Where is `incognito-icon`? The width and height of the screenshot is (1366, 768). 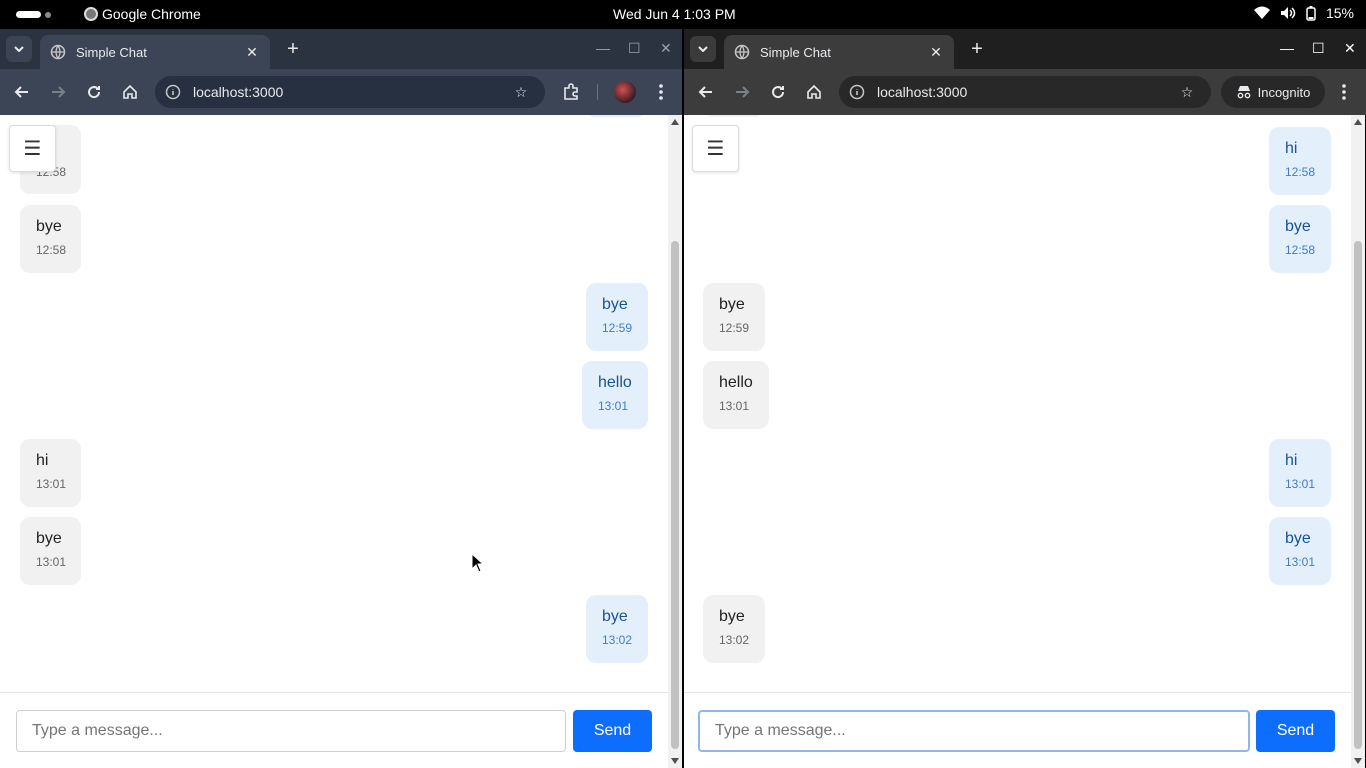 incognito-icon is located at coordinates (1244, 92).